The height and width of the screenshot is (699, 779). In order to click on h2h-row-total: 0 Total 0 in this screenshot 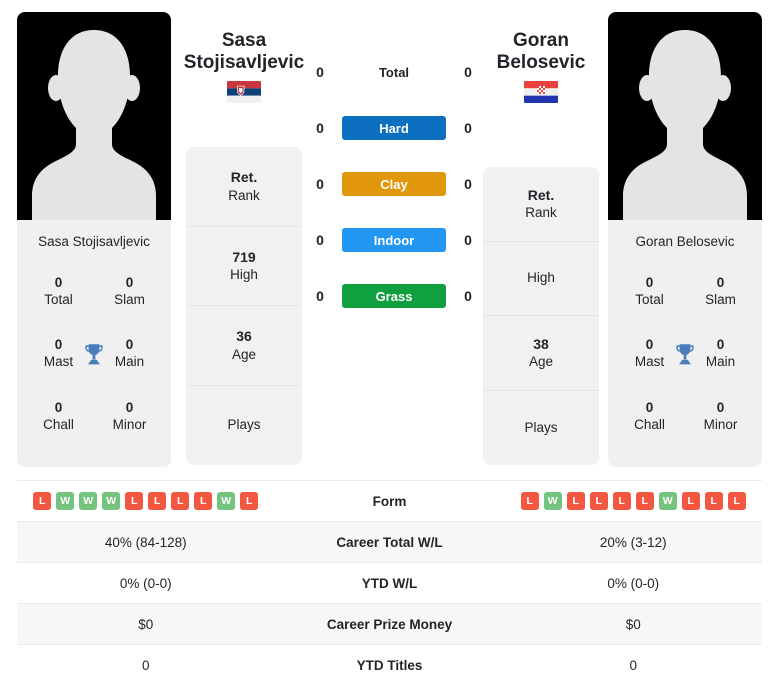, I will do `click(394, 72)`.